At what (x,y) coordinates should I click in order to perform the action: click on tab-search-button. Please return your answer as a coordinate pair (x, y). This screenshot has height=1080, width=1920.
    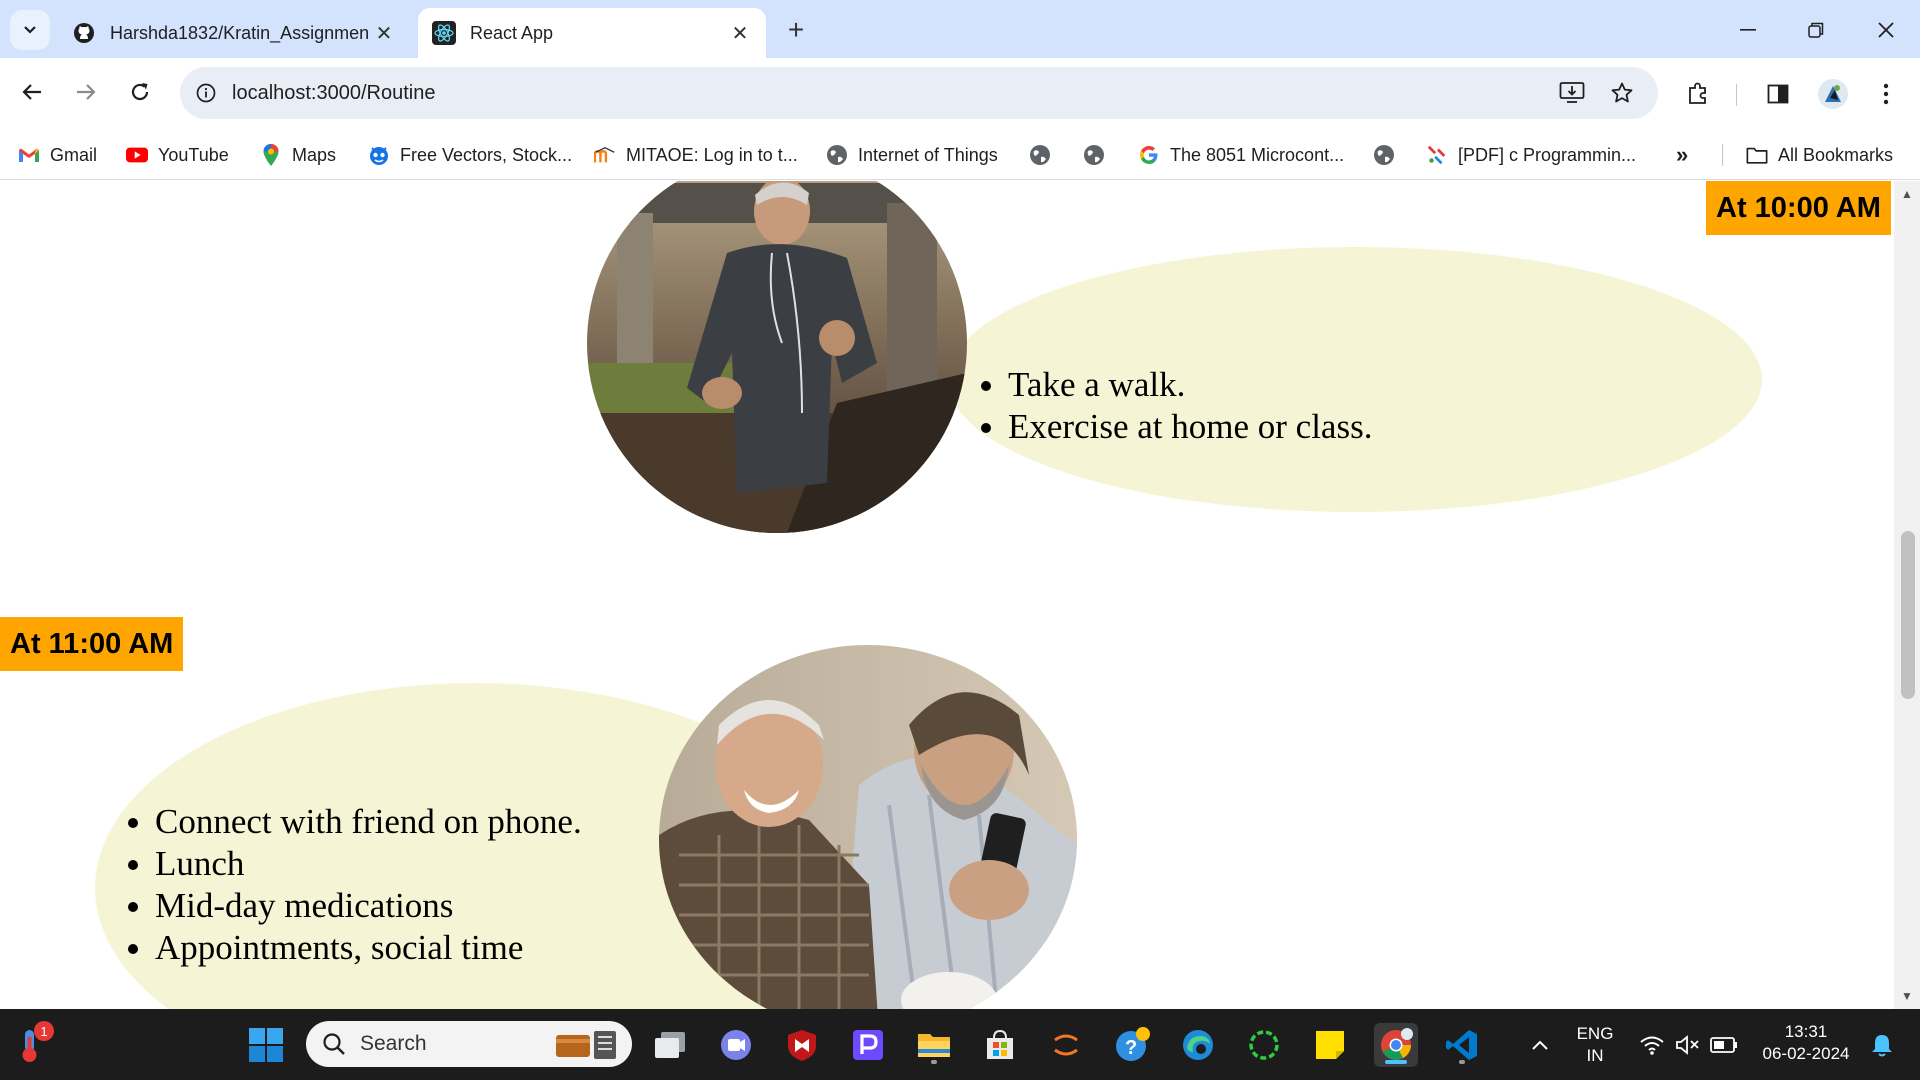
    Looking at the image, I should click on (30, 30).